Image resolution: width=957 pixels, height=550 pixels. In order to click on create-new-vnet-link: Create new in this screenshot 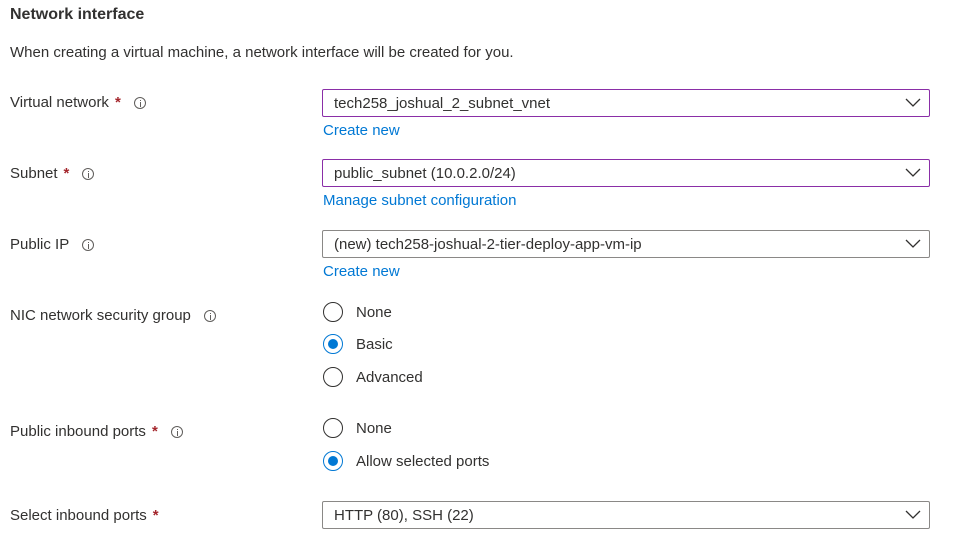, I will do `click(361, 130)`.